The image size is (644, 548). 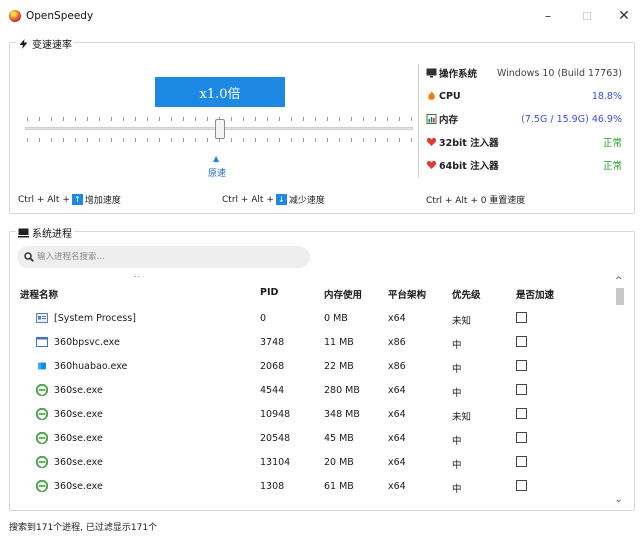 What do you see at coordinates (339, 462) in the screenshot?
I see `process-memory: 20 MB` at bounding box center [339, 462].